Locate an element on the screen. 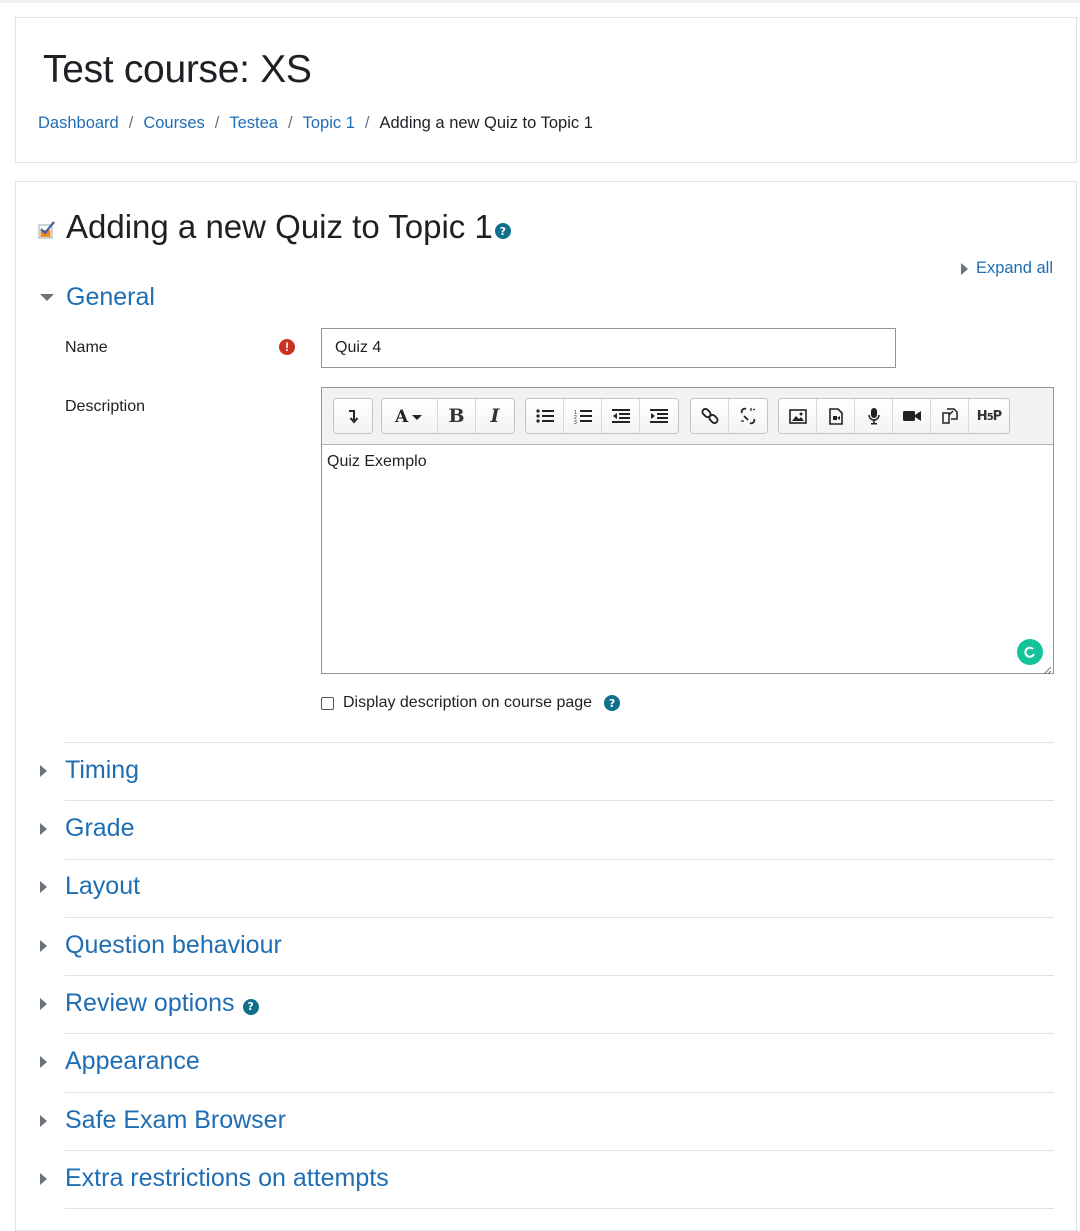  breadcrumb-dashboard: Dashboard is located at coordinates (78, 123).